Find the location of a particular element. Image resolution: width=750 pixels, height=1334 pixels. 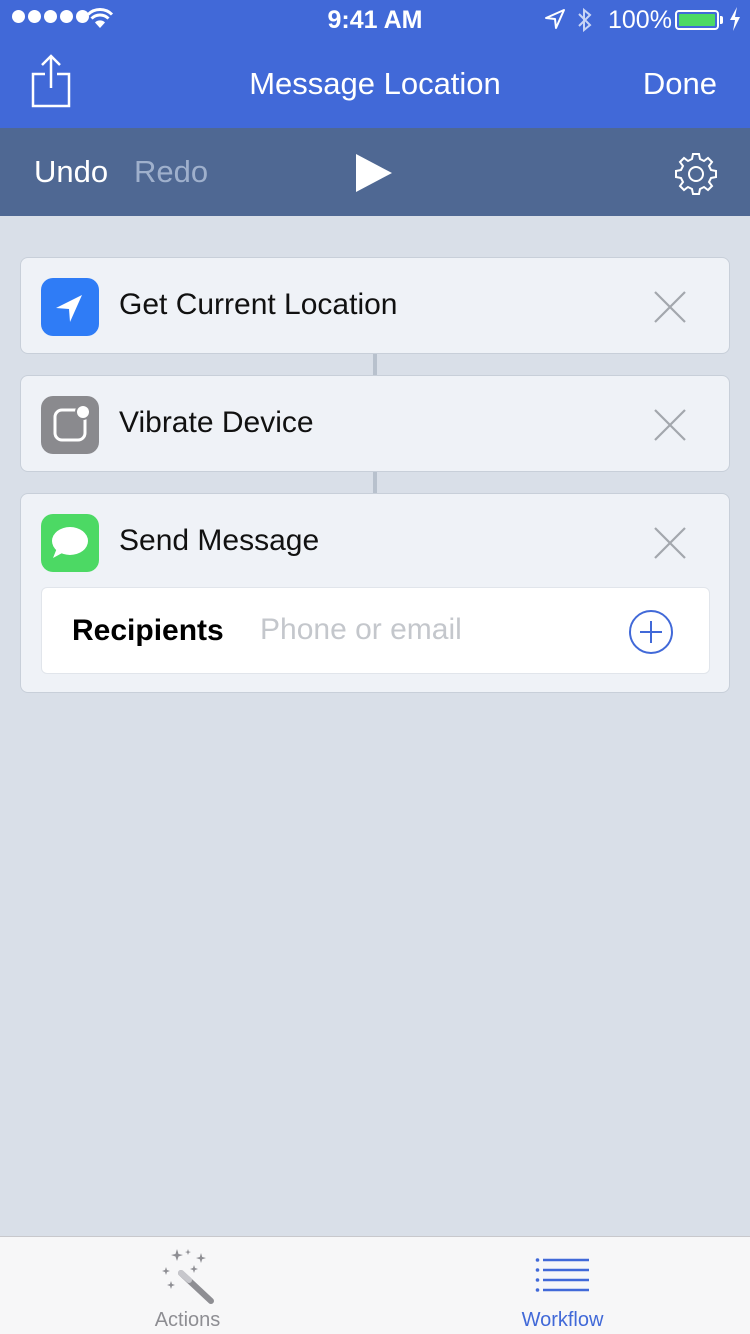

recipients-label: Recipients is located at coordinates (148, 630).